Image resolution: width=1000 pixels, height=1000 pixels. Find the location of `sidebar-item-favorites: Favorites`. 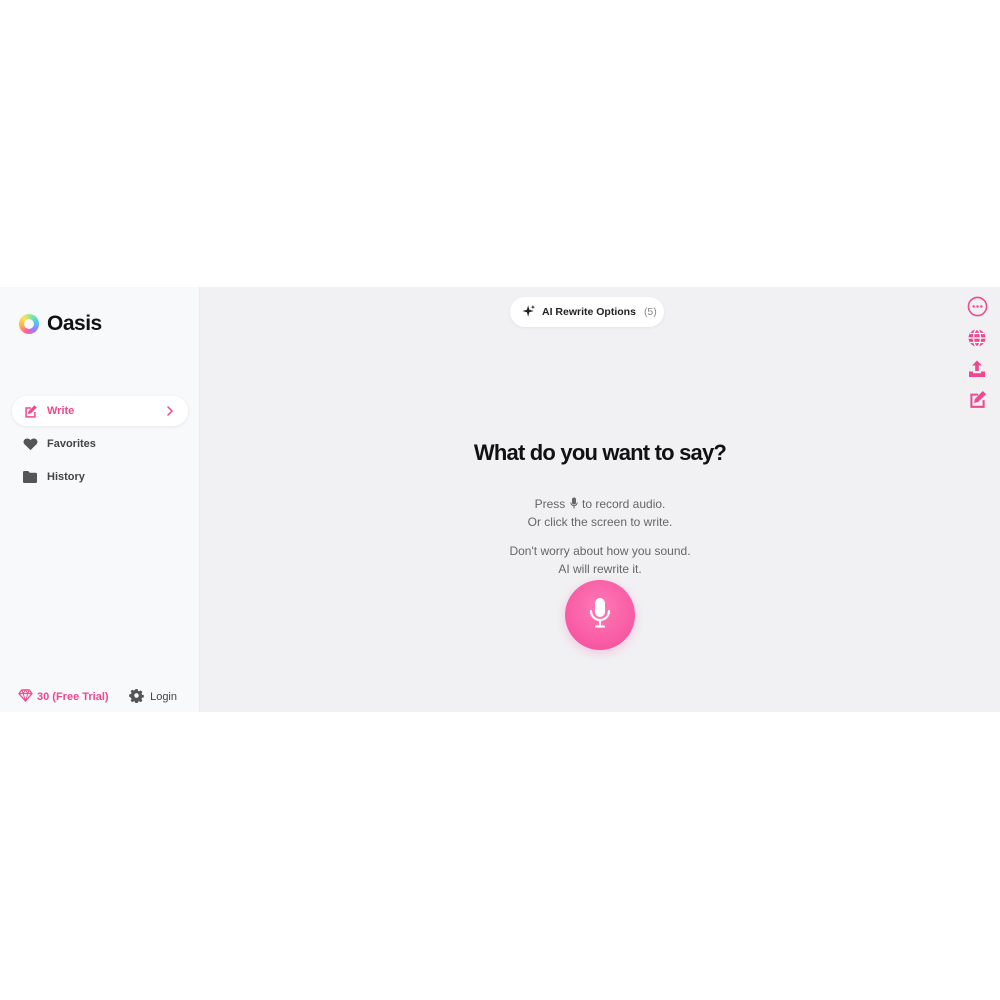

sidebar-item-favorites: Favorites is located at coordinates (100, 444).